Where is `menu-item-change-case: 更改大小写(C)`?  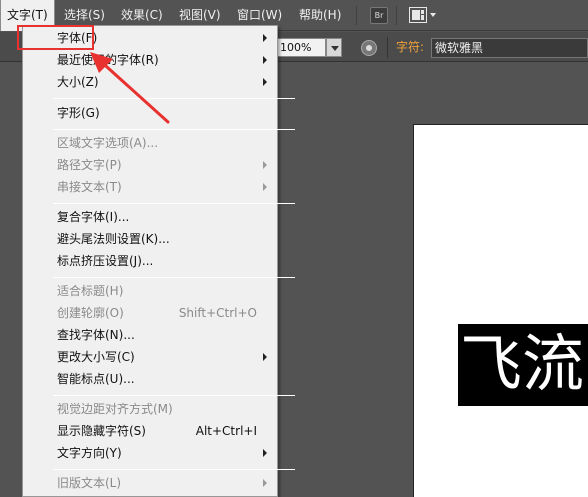
menu-item-change-case: 更改大小写(C) is located at coordinates (167, 357).